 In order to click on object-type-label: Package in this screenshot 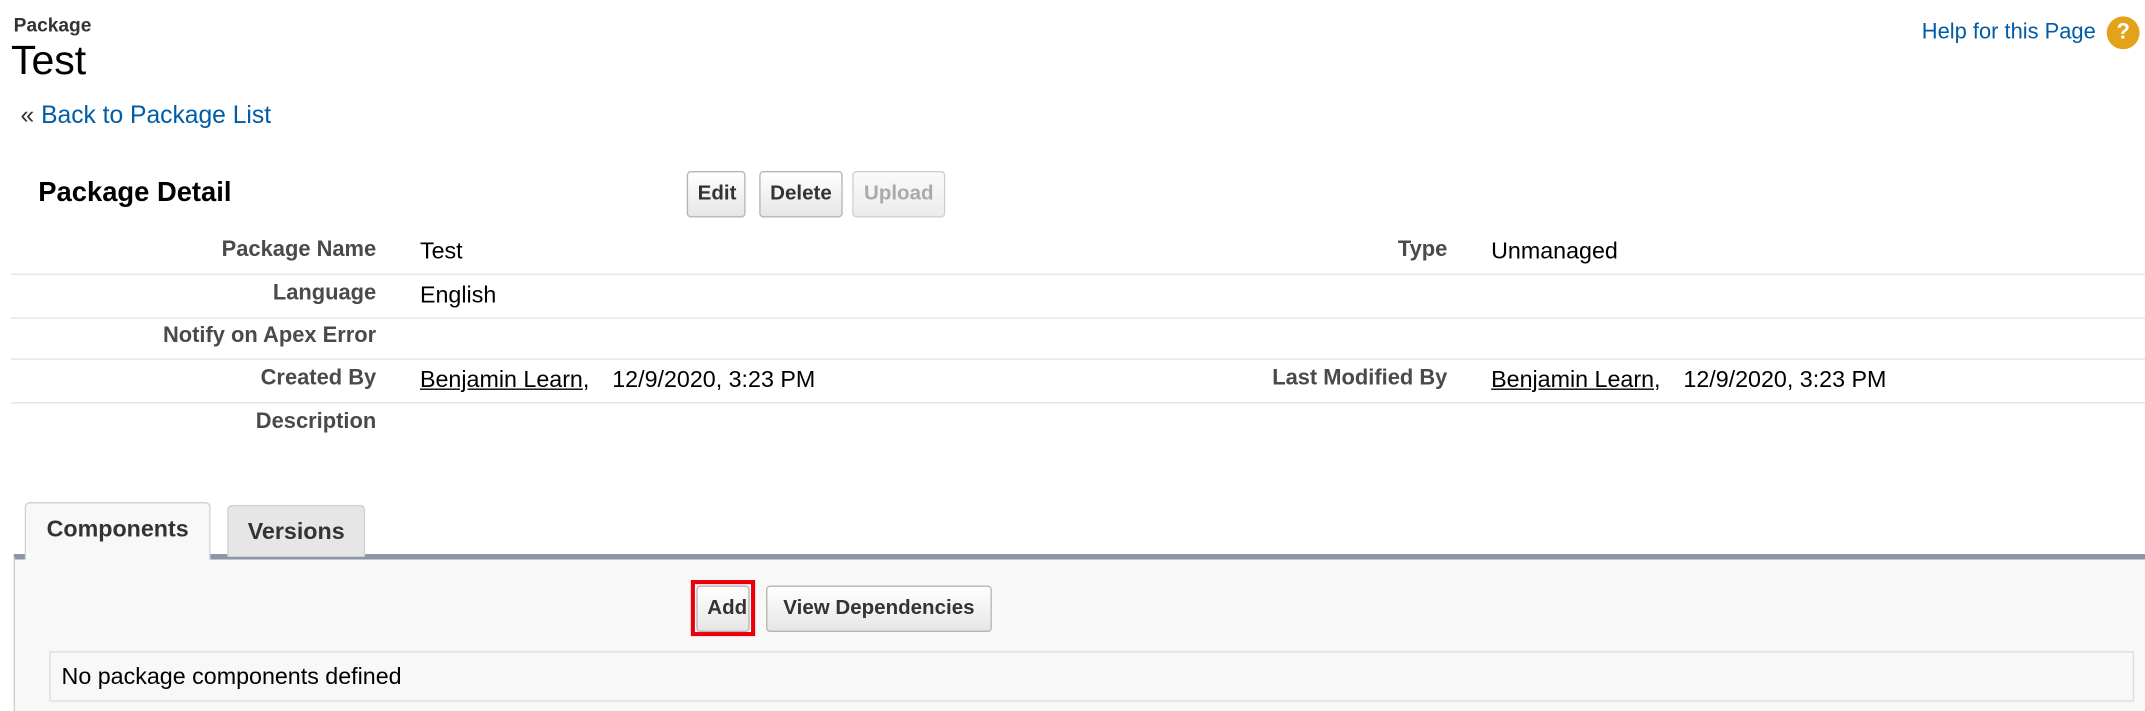, I will do `click(52, 24)`.